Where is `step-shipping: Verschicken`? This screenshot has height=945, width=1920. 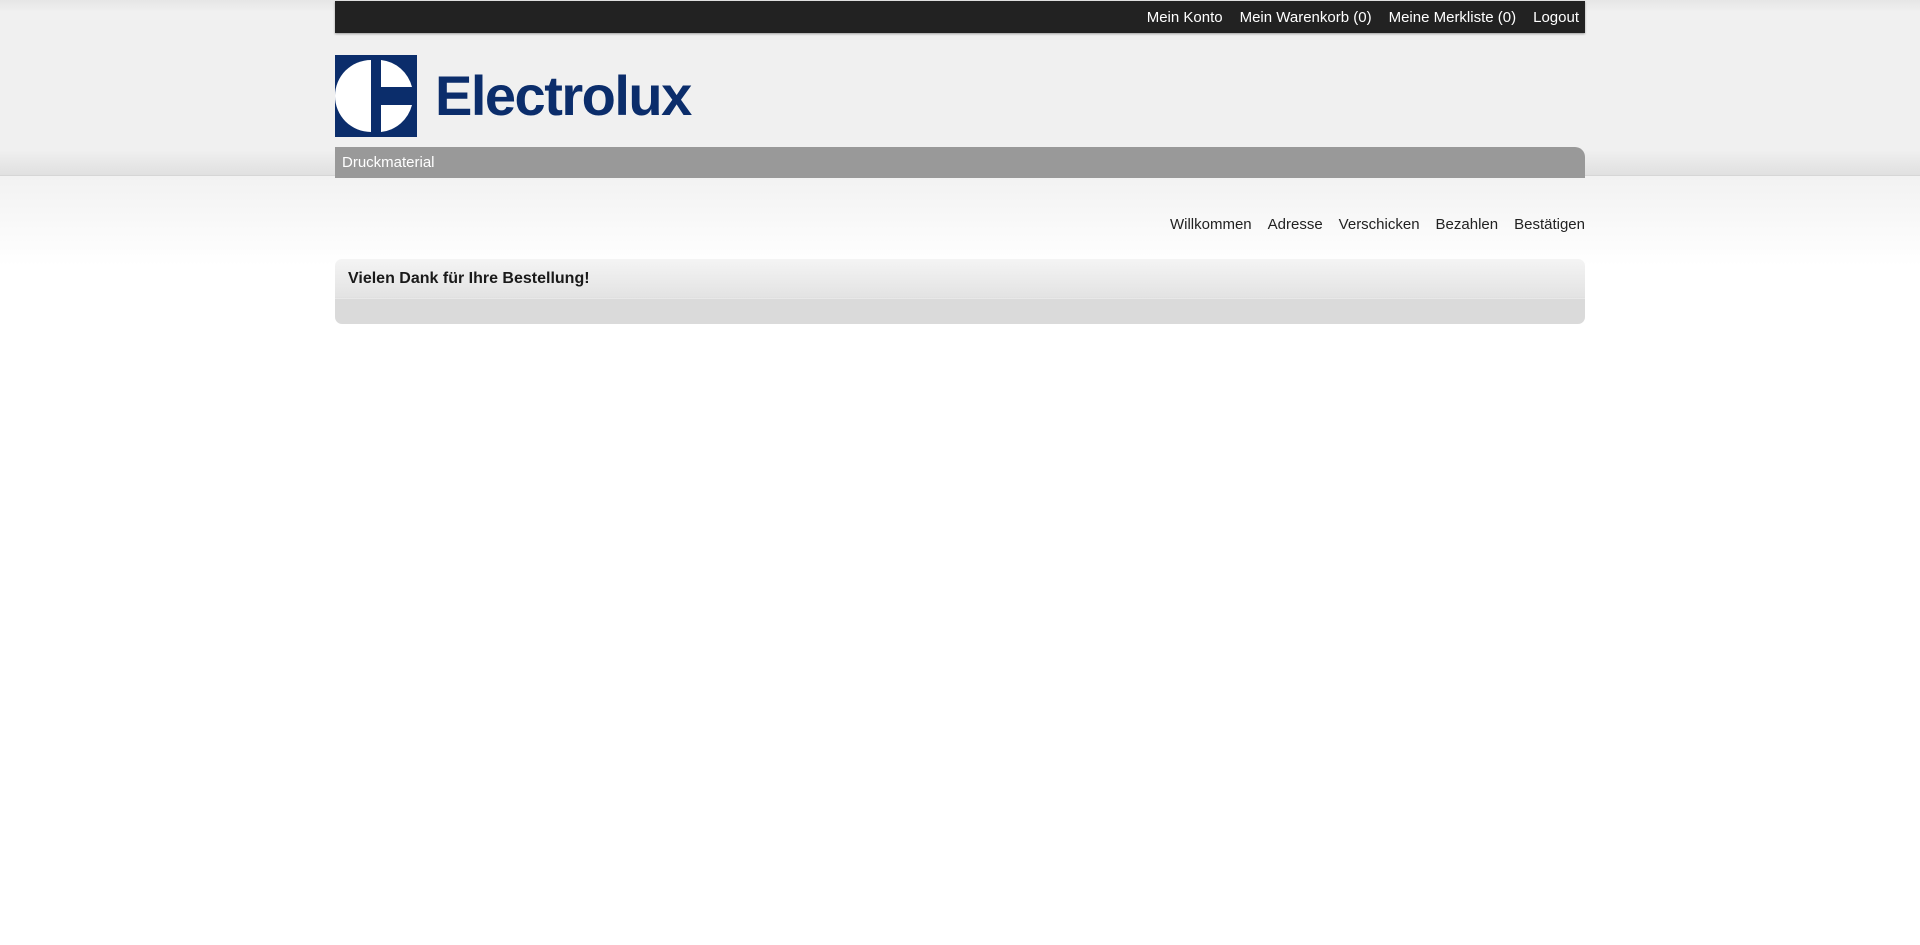
step-shipping: Verschicken is located at coordinates (1379, 224).